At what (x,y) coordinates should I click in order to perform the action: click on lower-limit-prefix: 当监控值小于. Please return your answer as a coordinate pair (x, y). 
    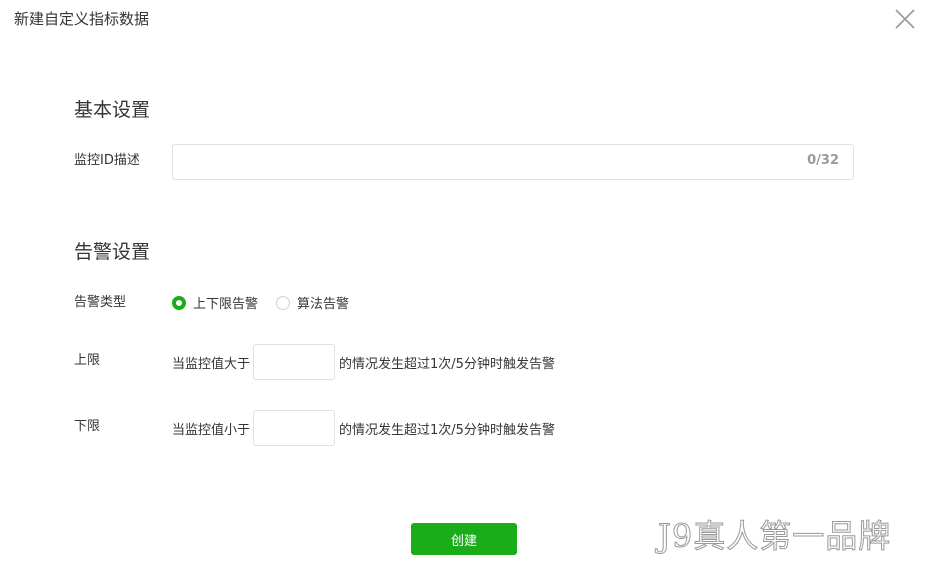
    Looking at the image, I should click on (211, 430).